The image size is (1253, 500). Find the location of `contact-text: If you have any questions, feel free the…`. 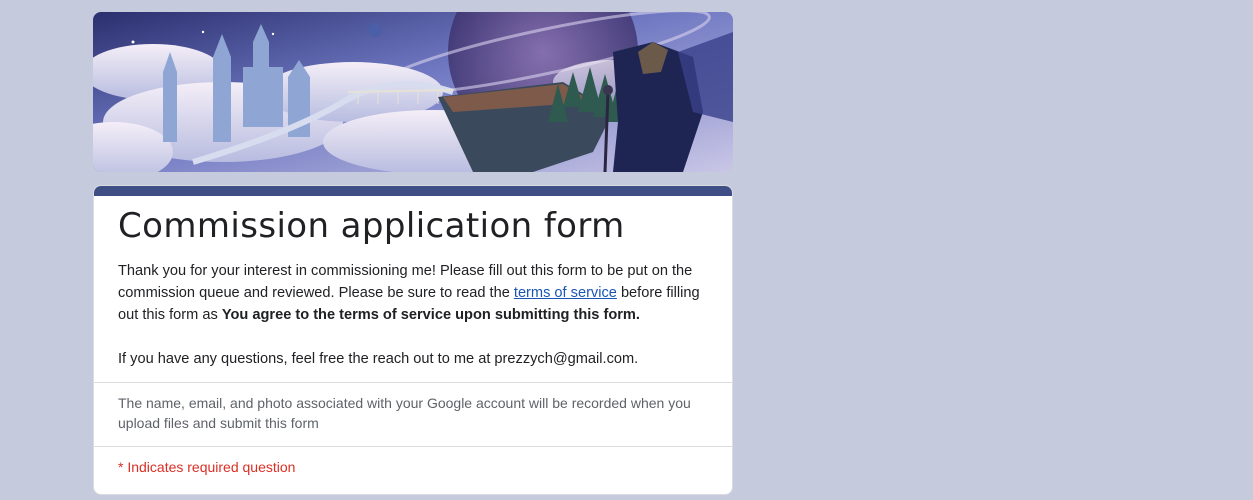

contact-text: If you have any questions, feel free the… is located at coordinates (378, 359).